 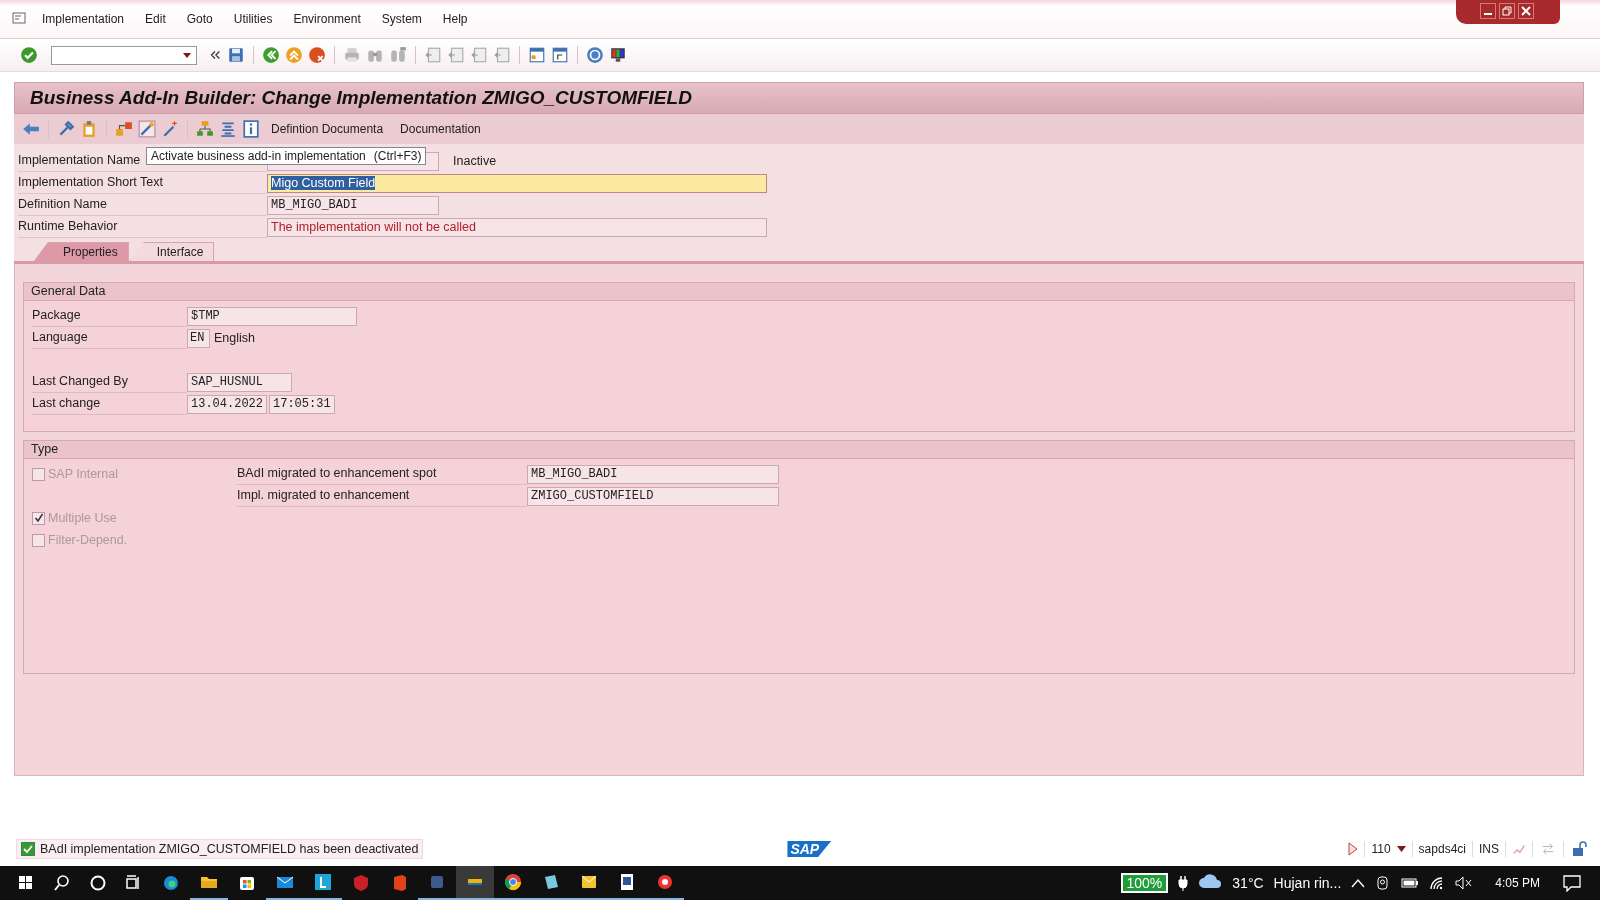 I want to click on input-mode: INS, so click(x=1489, y=849).